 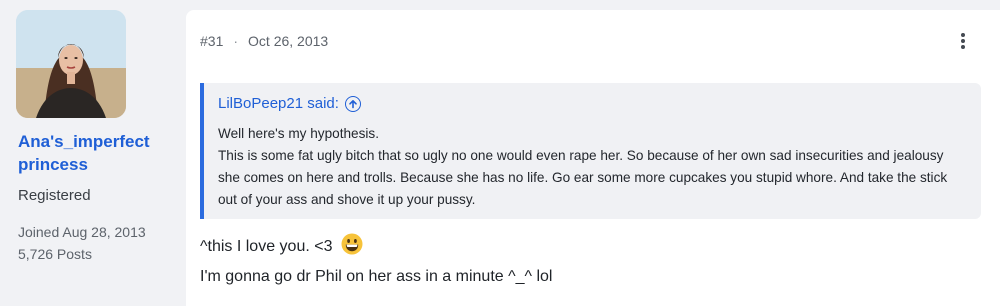 I want to click on quote-line: Well here's my hypothesis., so click(x=299, y=133).